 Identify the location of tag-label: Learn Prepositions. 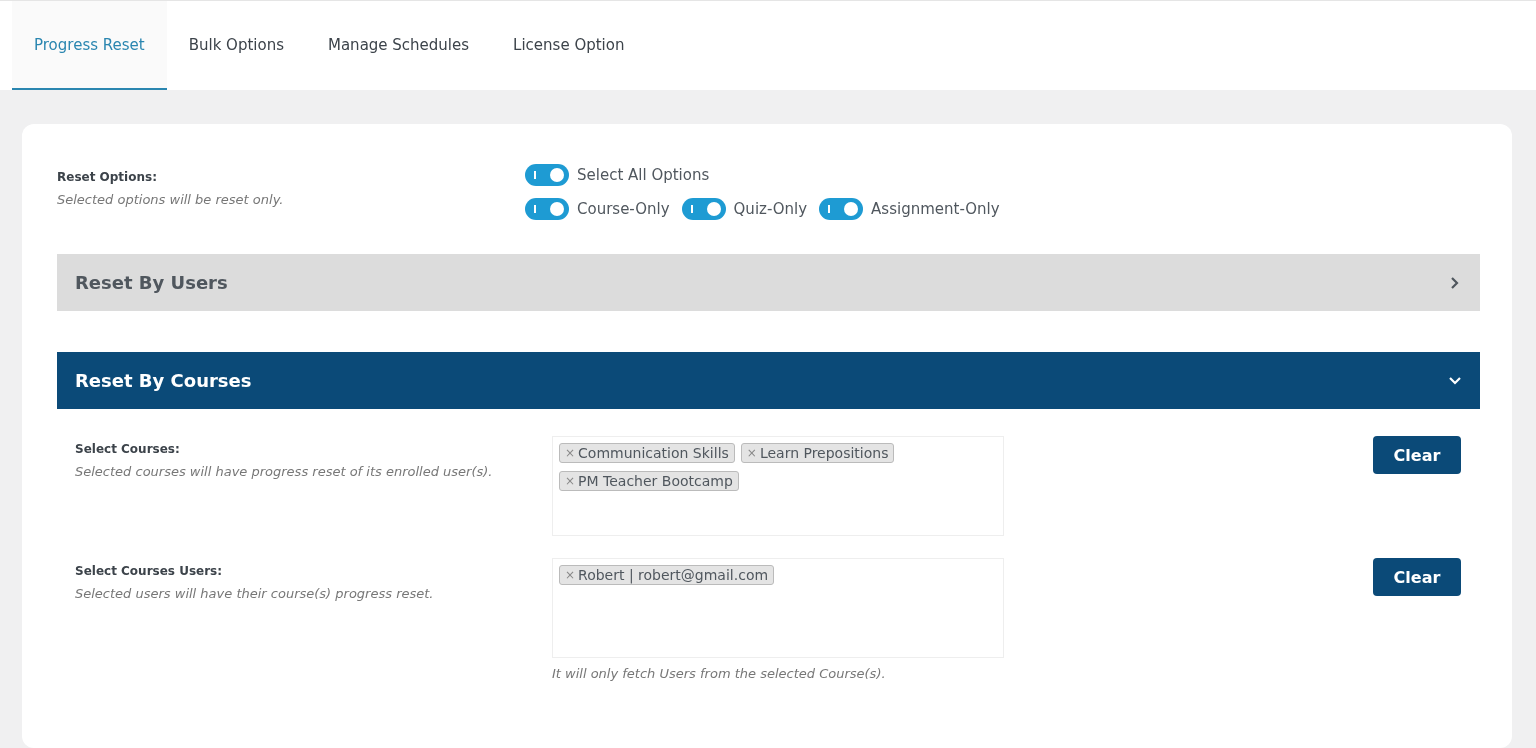
(824, 453).